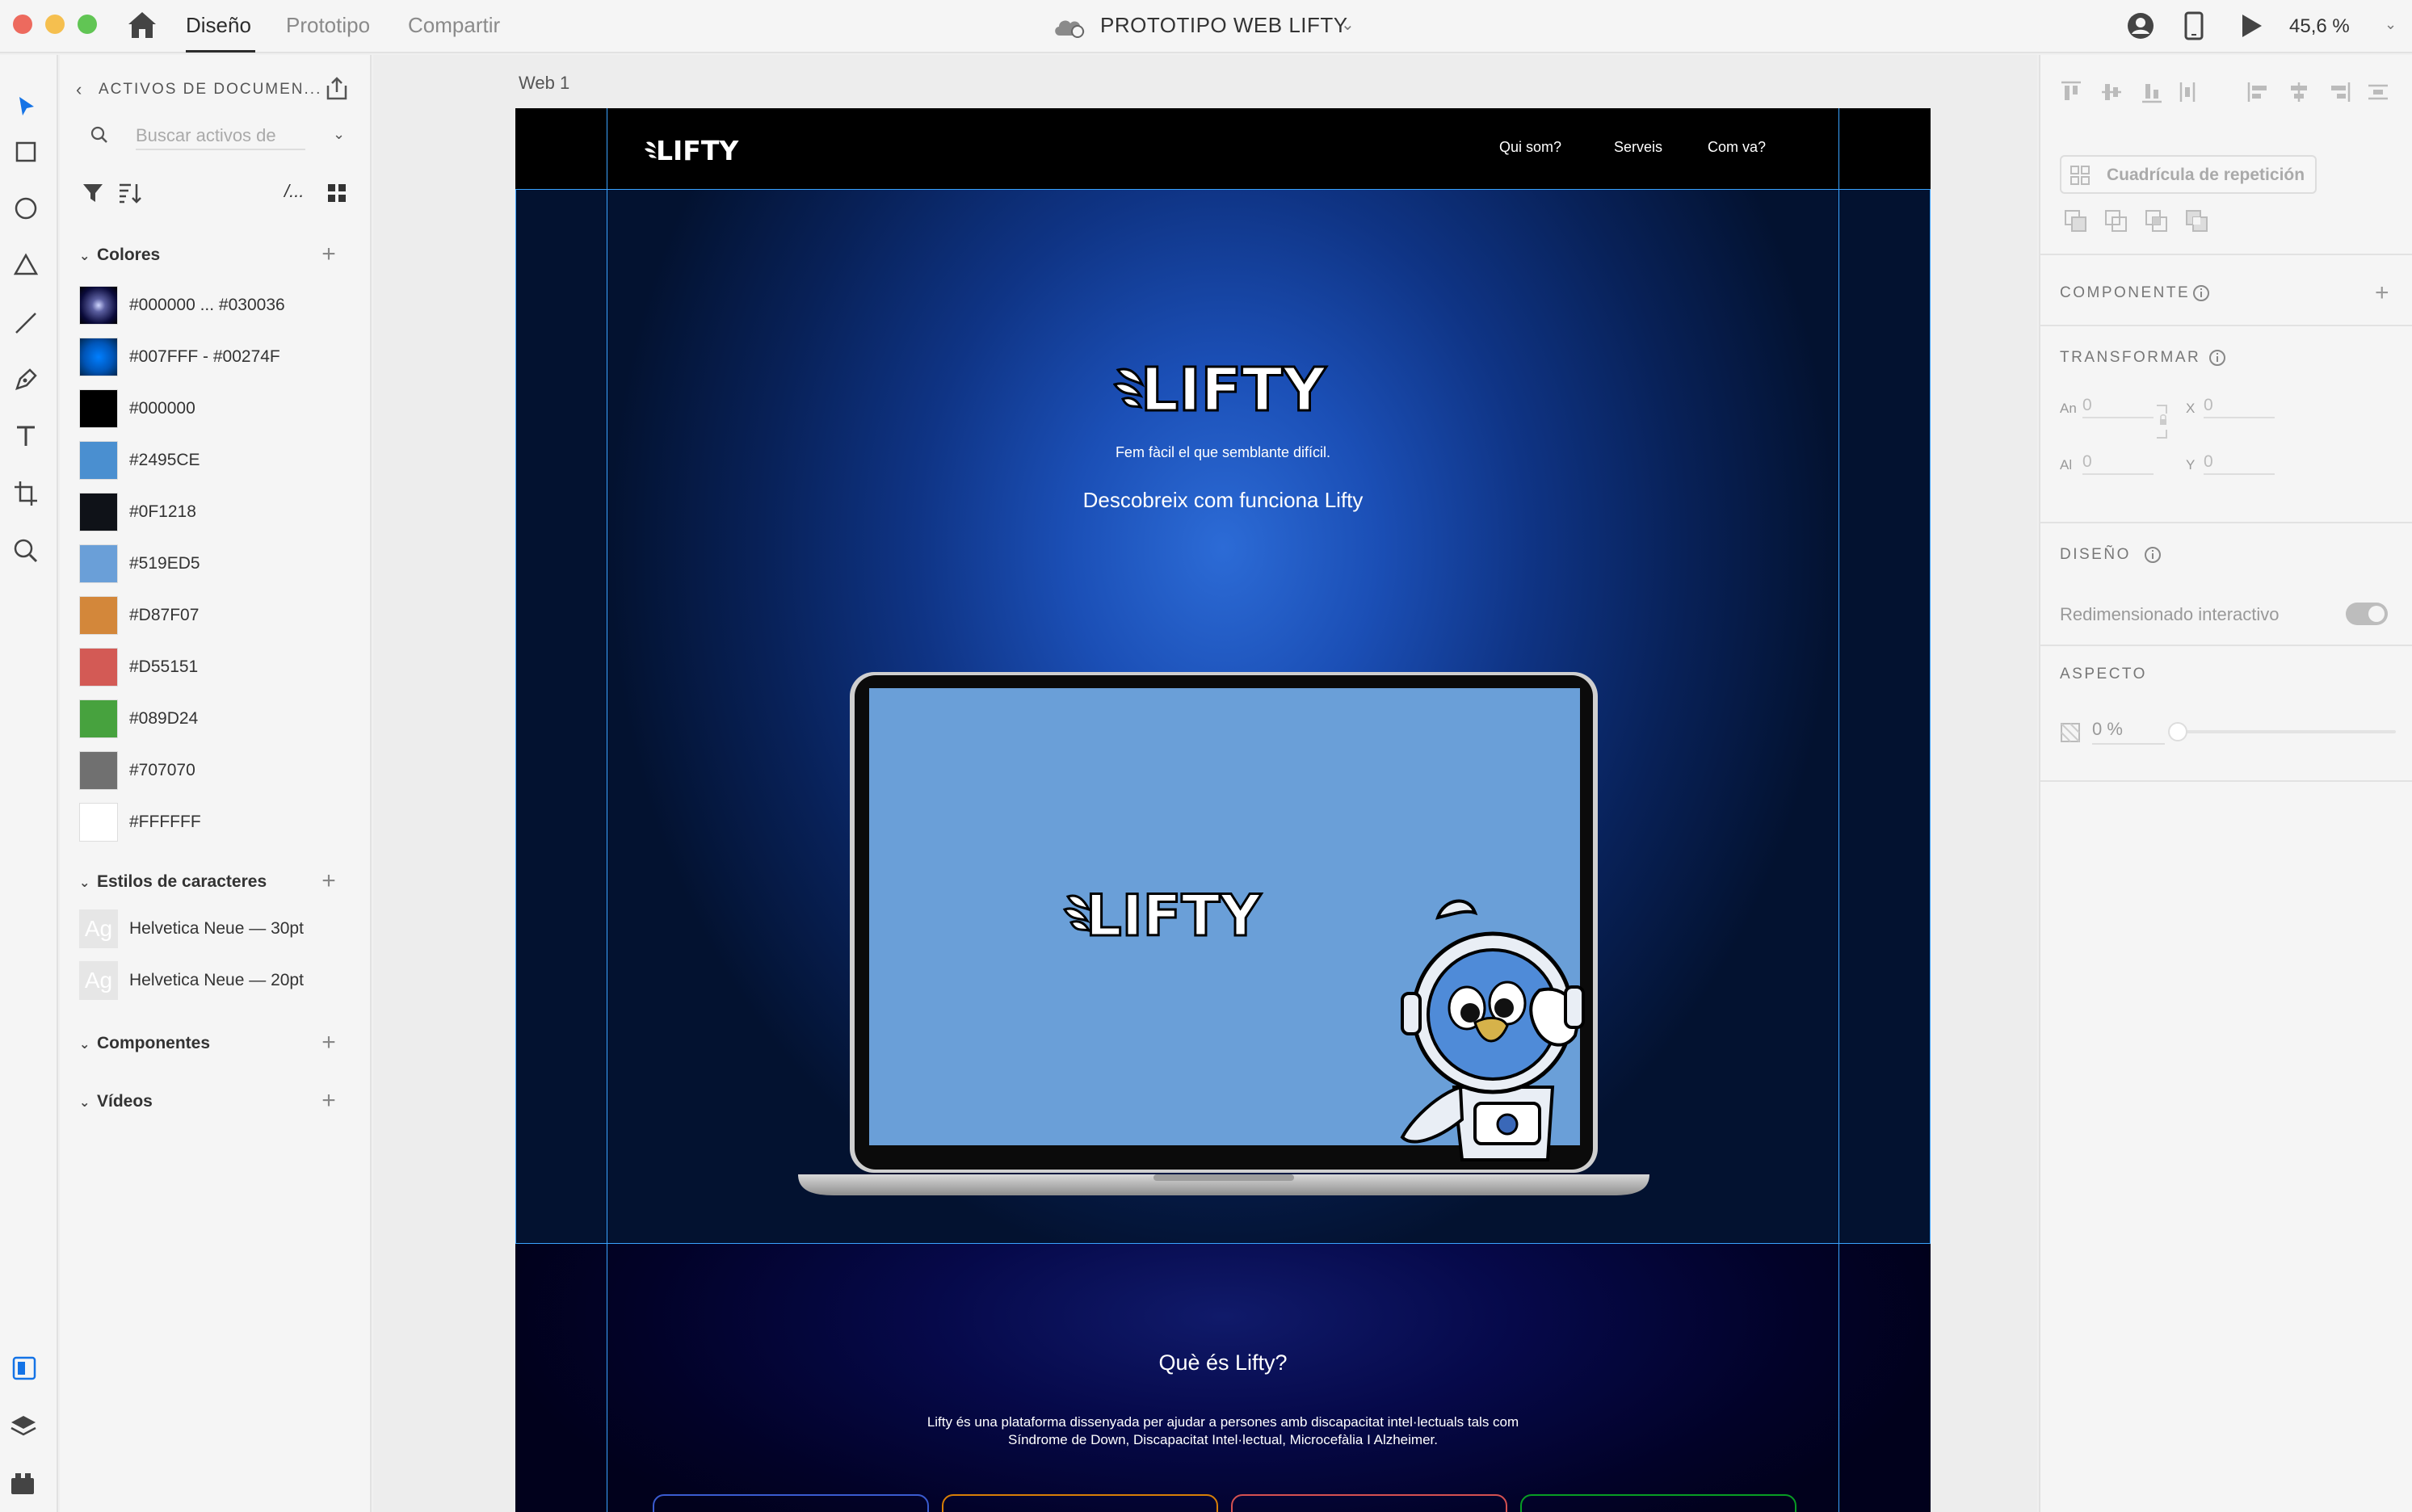 This screenshot has width=2412, height=1512. I want to click on align-bottom-icon, so click(2152, 92).